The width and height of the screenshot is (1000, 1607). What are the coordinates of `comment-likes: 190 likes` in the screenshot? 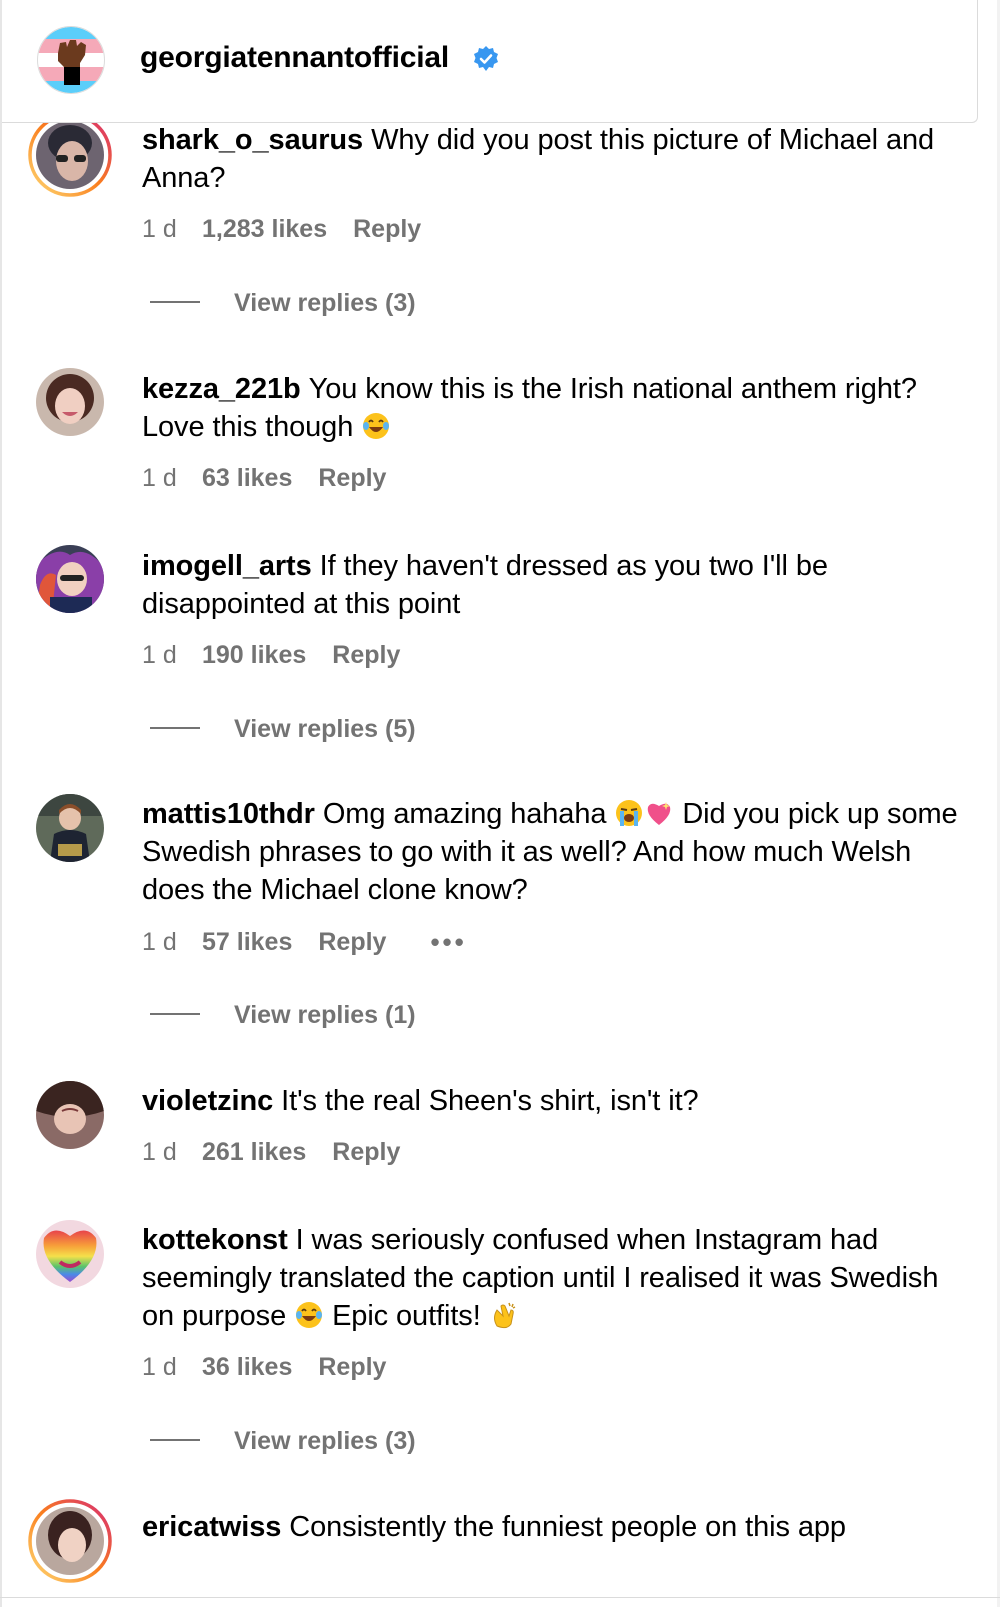 It's located at (254, 655).